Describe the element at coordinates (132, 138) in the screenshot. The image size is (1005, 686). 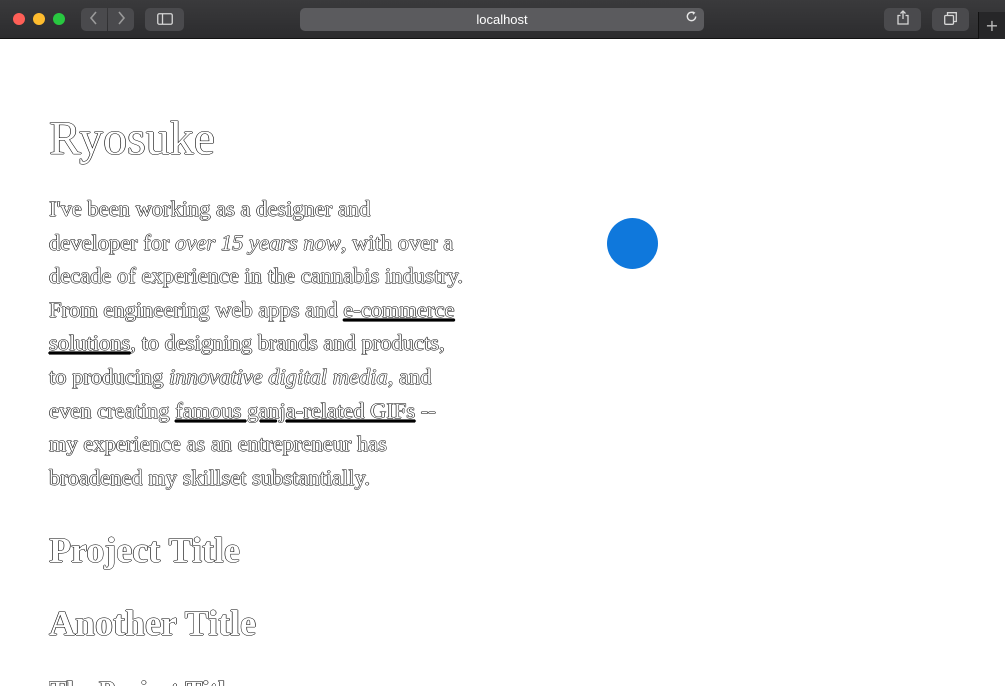
I see `page-title: Ryosuke` at that location.